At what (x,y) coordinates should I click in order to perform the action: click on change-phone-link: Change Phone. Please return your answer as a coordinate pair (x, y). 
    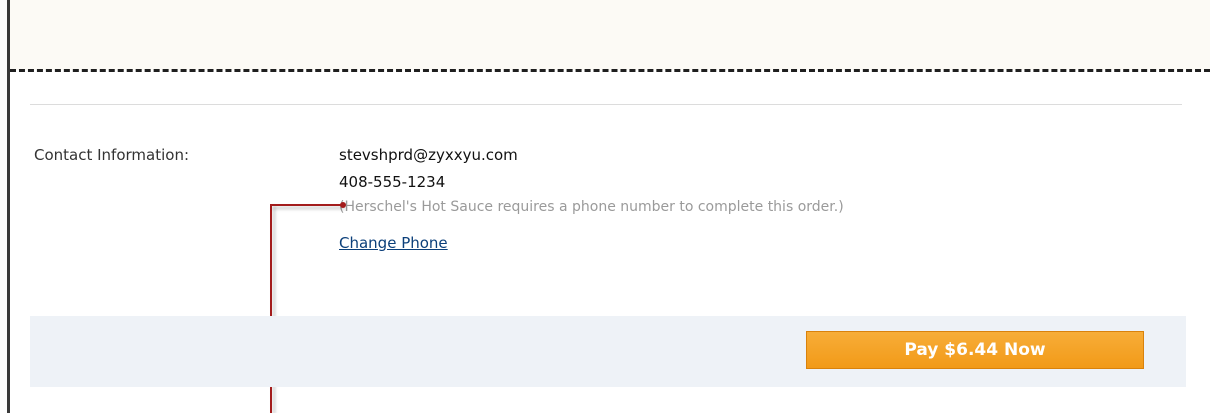
    Looking at the image, I should click on (393, 243).